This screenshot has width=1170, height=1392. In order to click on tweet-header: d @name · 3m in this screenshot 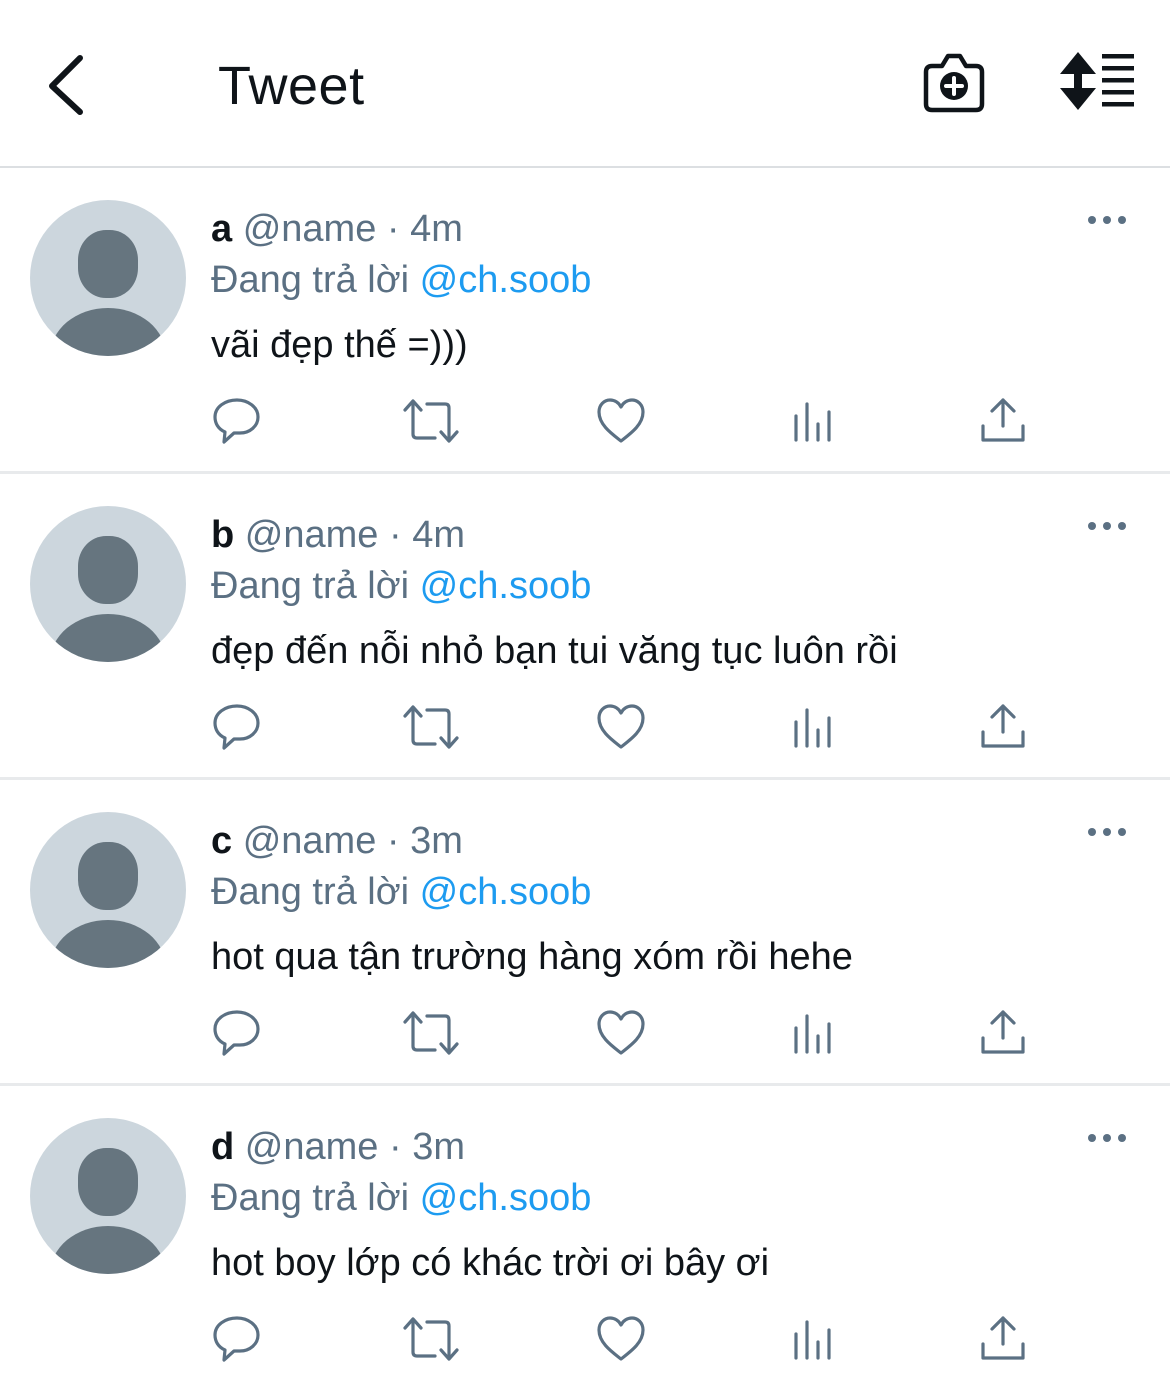, I will do `click(338, 1147)`.